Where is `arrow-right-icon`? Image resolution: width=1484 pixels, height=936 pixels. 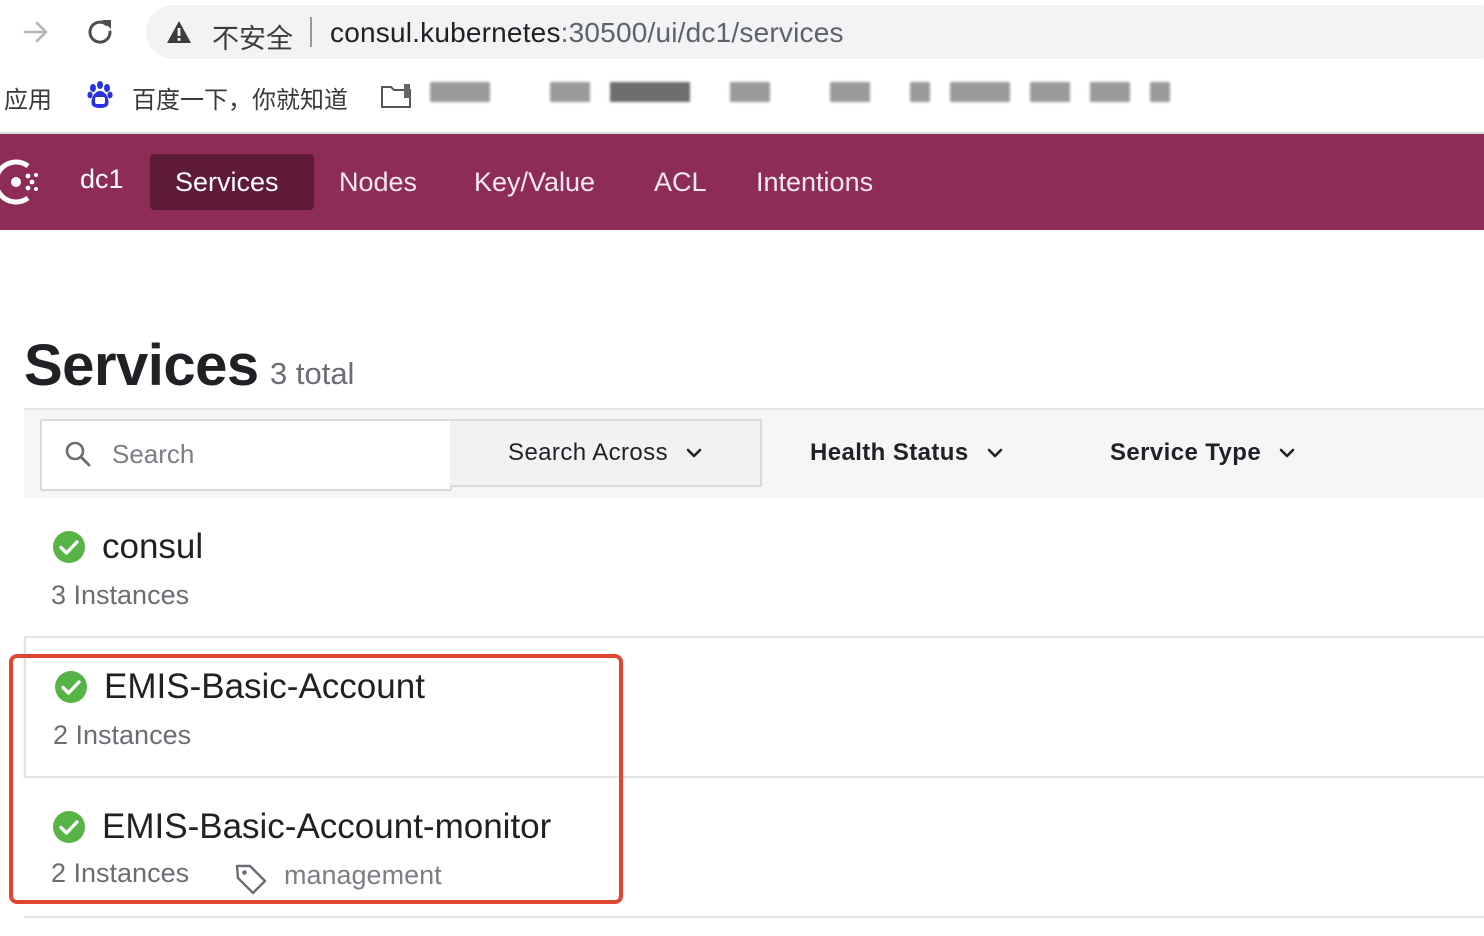
arrow-right-icon is located at coordinates (35, 32).